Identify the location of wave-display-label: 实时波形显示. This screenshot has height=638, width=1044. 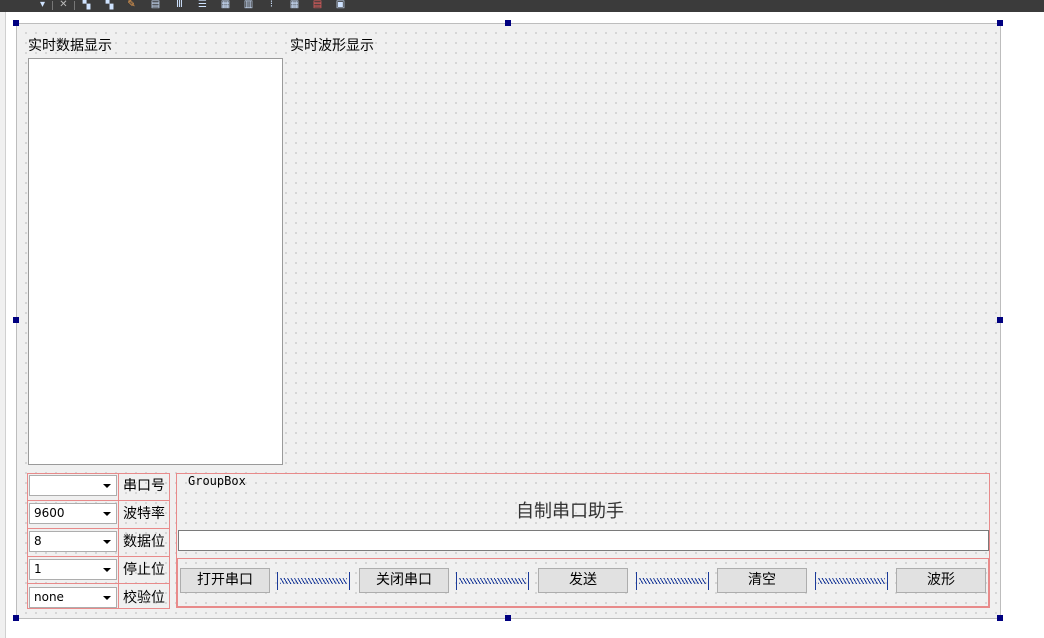
(332, 46).